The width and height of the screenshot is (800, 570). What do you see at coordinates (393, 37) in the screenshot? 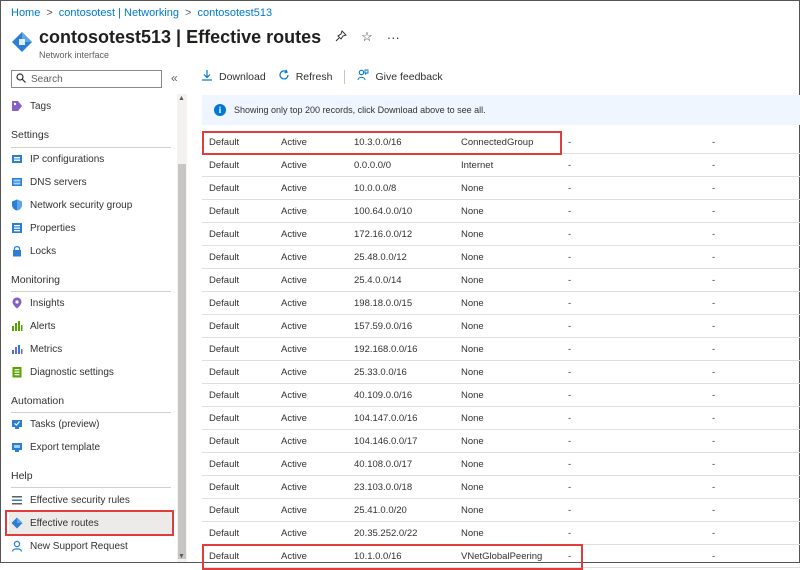
I see `more-icon: ···` at bounding box center [393, 37].